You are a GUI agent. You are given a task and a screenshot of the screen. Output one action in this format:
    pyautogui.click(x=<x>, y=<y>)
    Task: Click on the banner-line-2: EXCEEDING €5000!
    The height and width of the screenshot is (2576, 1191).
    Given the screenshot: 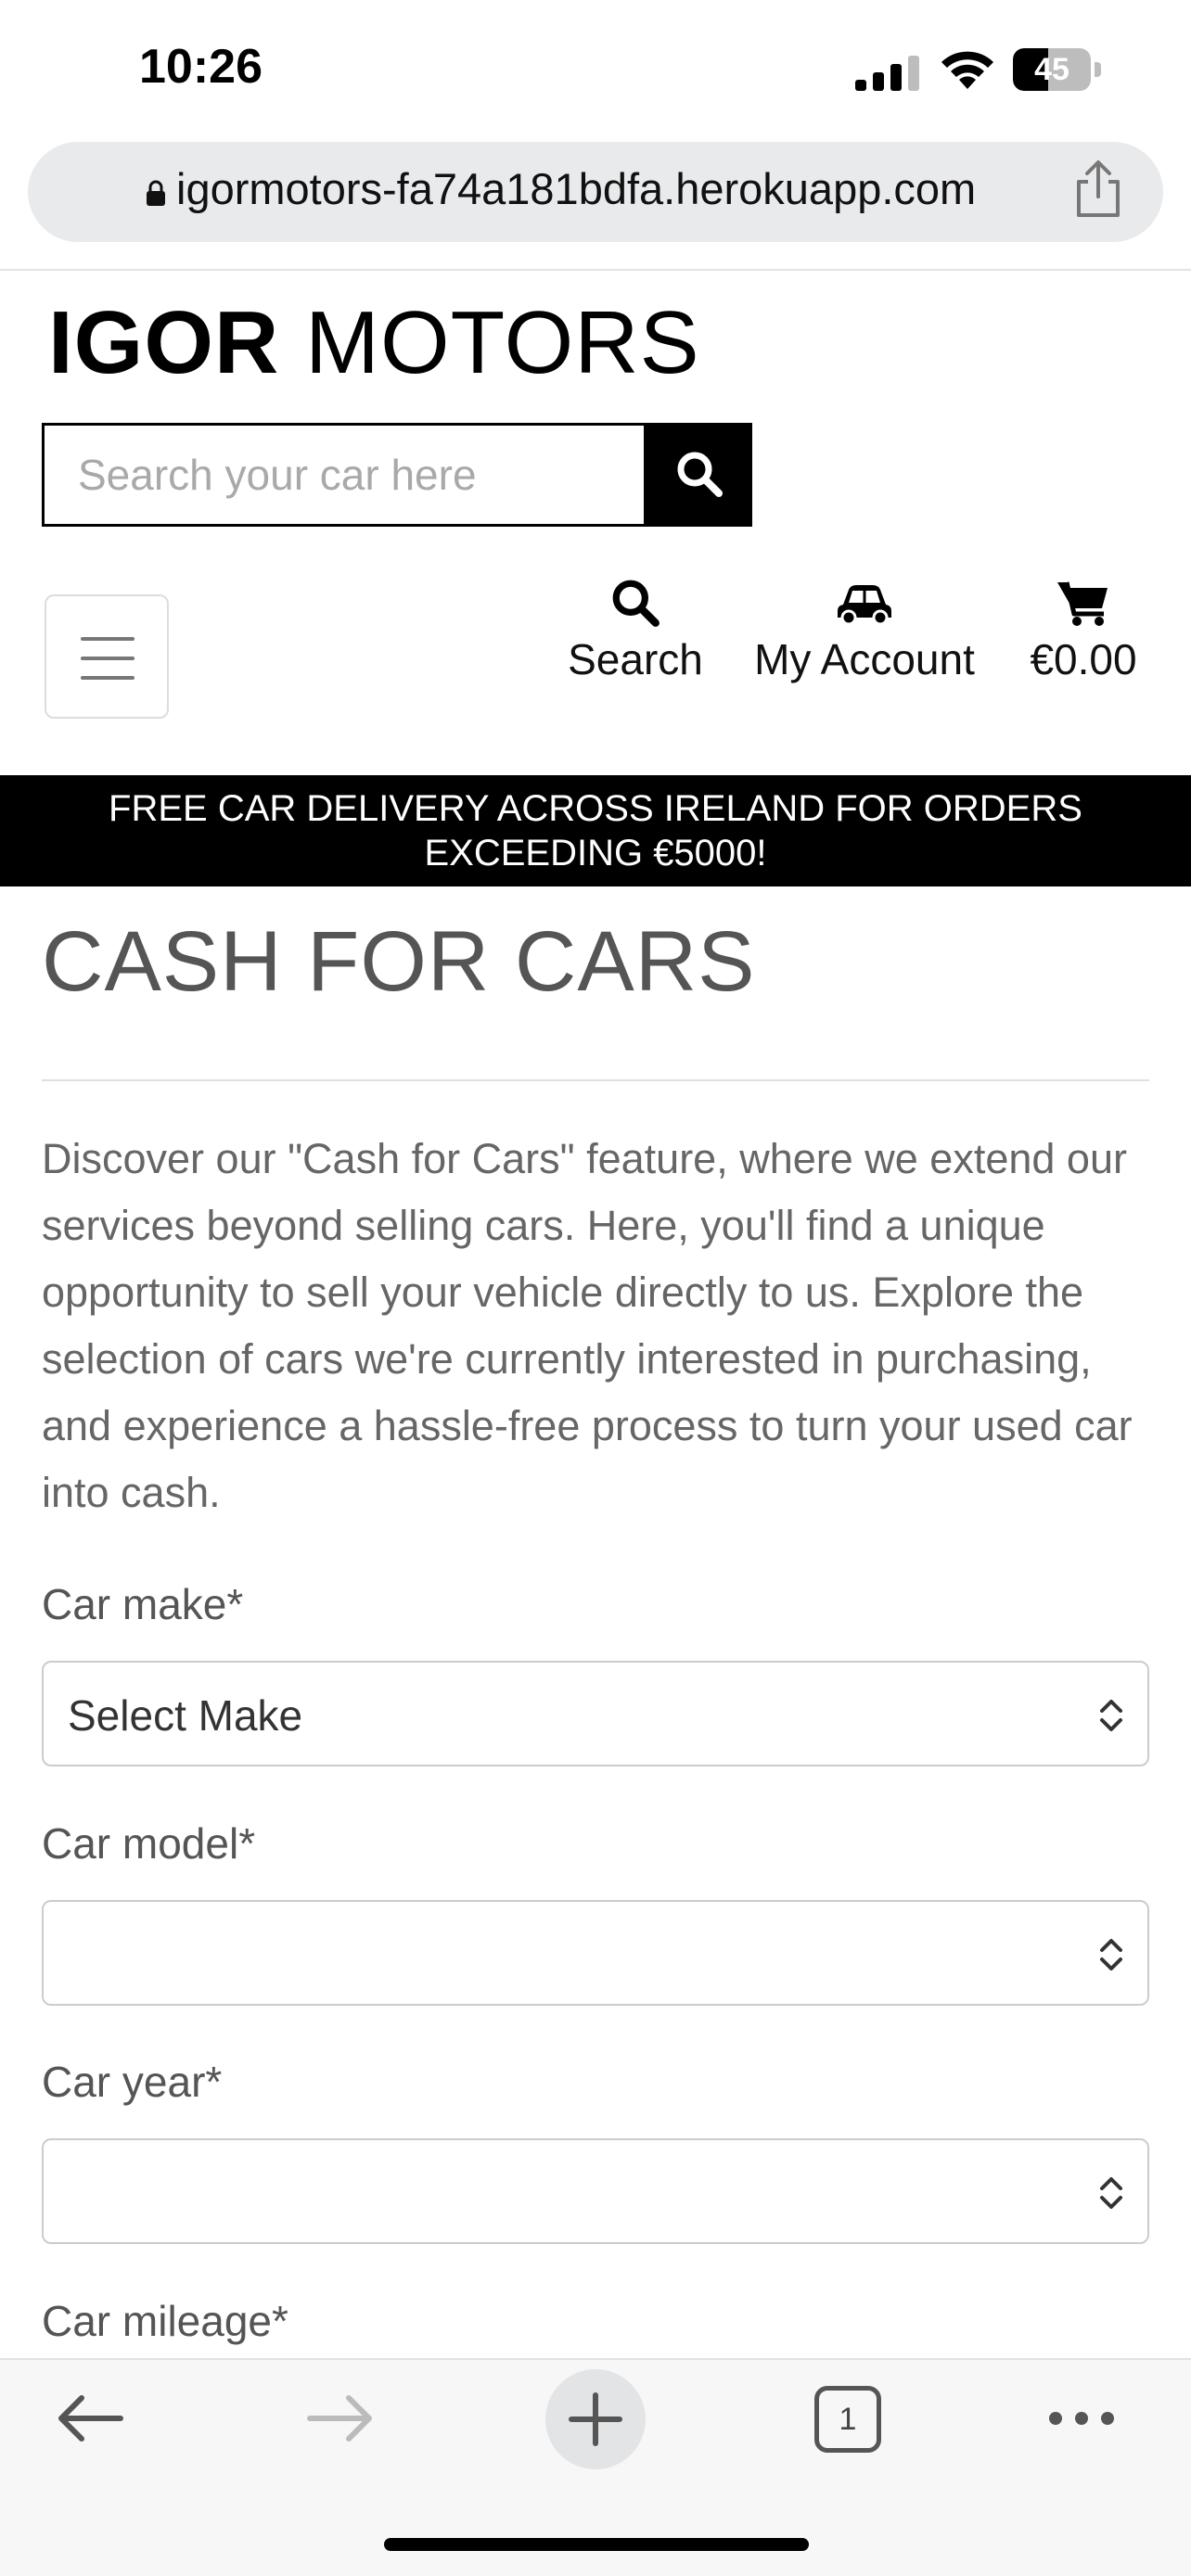 What is the action you would take?
    pyautogui.click(x=595, y=853)
    